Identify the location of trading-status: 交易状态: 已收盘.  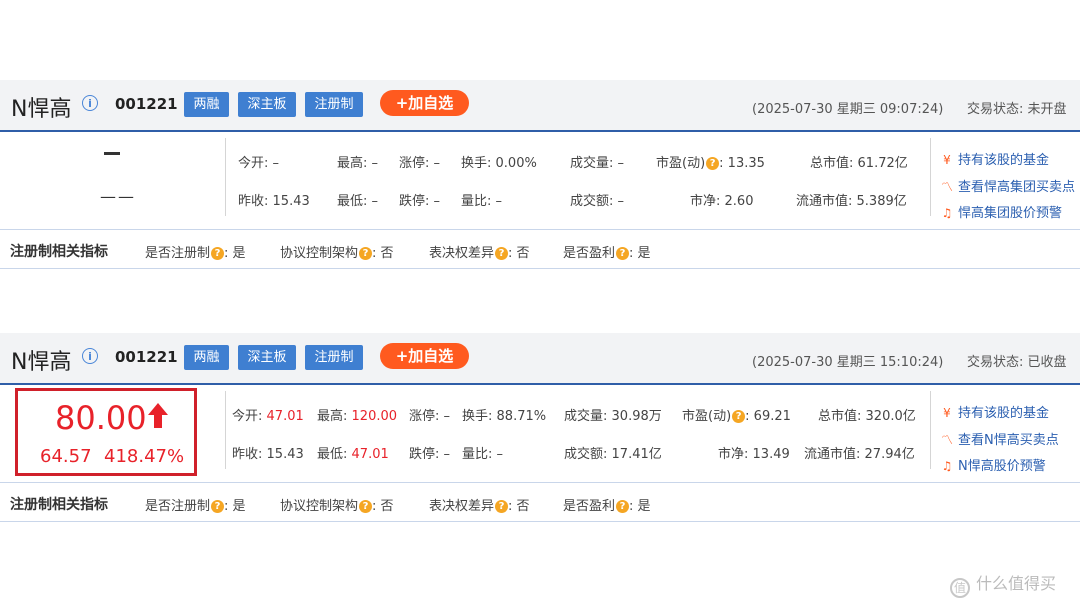
(1017, 362).